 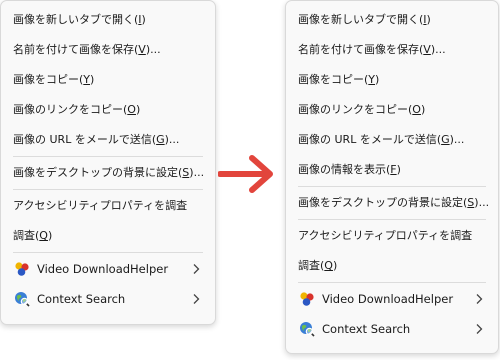 What do you see at coordinates (344, 169) in the screenshot?
I see `menu-item-label: 画像の情報を表示(` at bounding box center [344, 169].